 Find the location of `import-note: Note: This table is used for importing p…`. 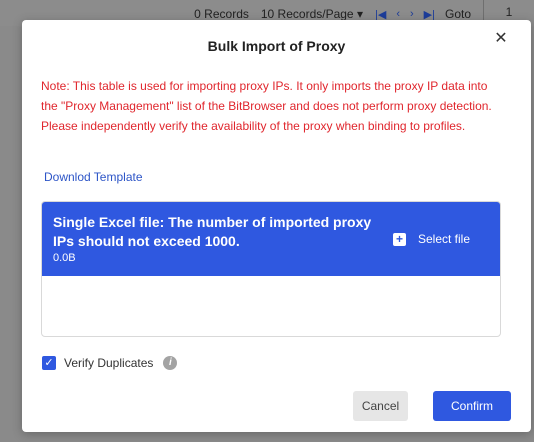

import-note: Note: This table is used for importing p… is located at coordinates (266, 106).